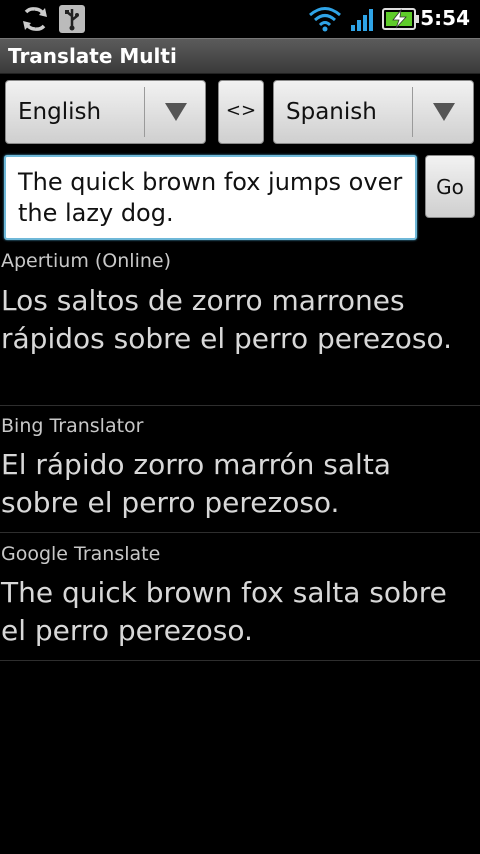 This screenshot has height=854, width=480. What do you see at coordinates (86, 261) in the screenshot?
I see `result-source-label: Apertium (Online)` at bounding box center [86, 261].